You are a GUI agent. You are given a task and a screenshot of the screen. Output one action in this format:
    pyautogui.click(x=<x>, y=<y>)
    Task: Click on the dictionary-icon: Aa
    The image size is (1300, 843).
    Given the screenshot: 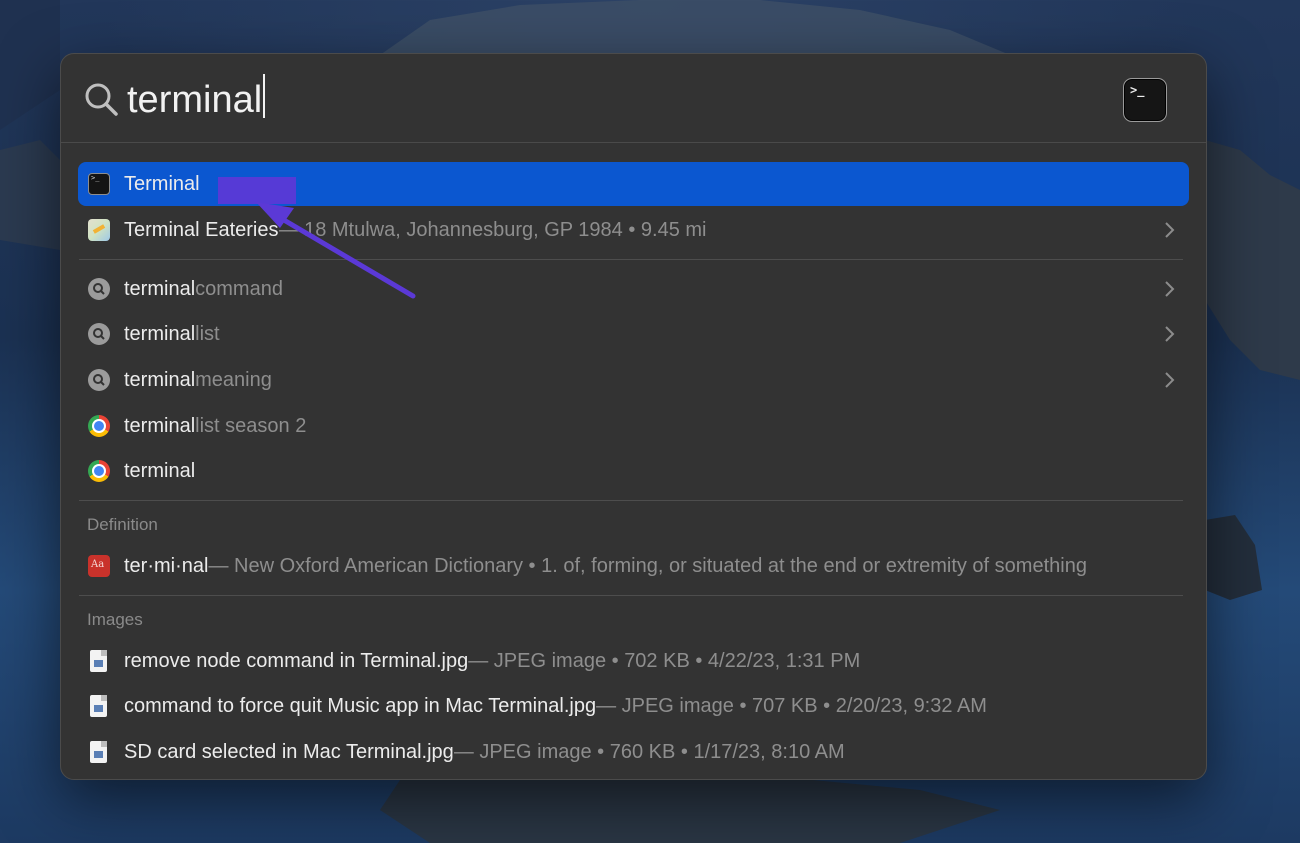 What is the action you would take?
    pyautogui.click(x=99, y=566)
    